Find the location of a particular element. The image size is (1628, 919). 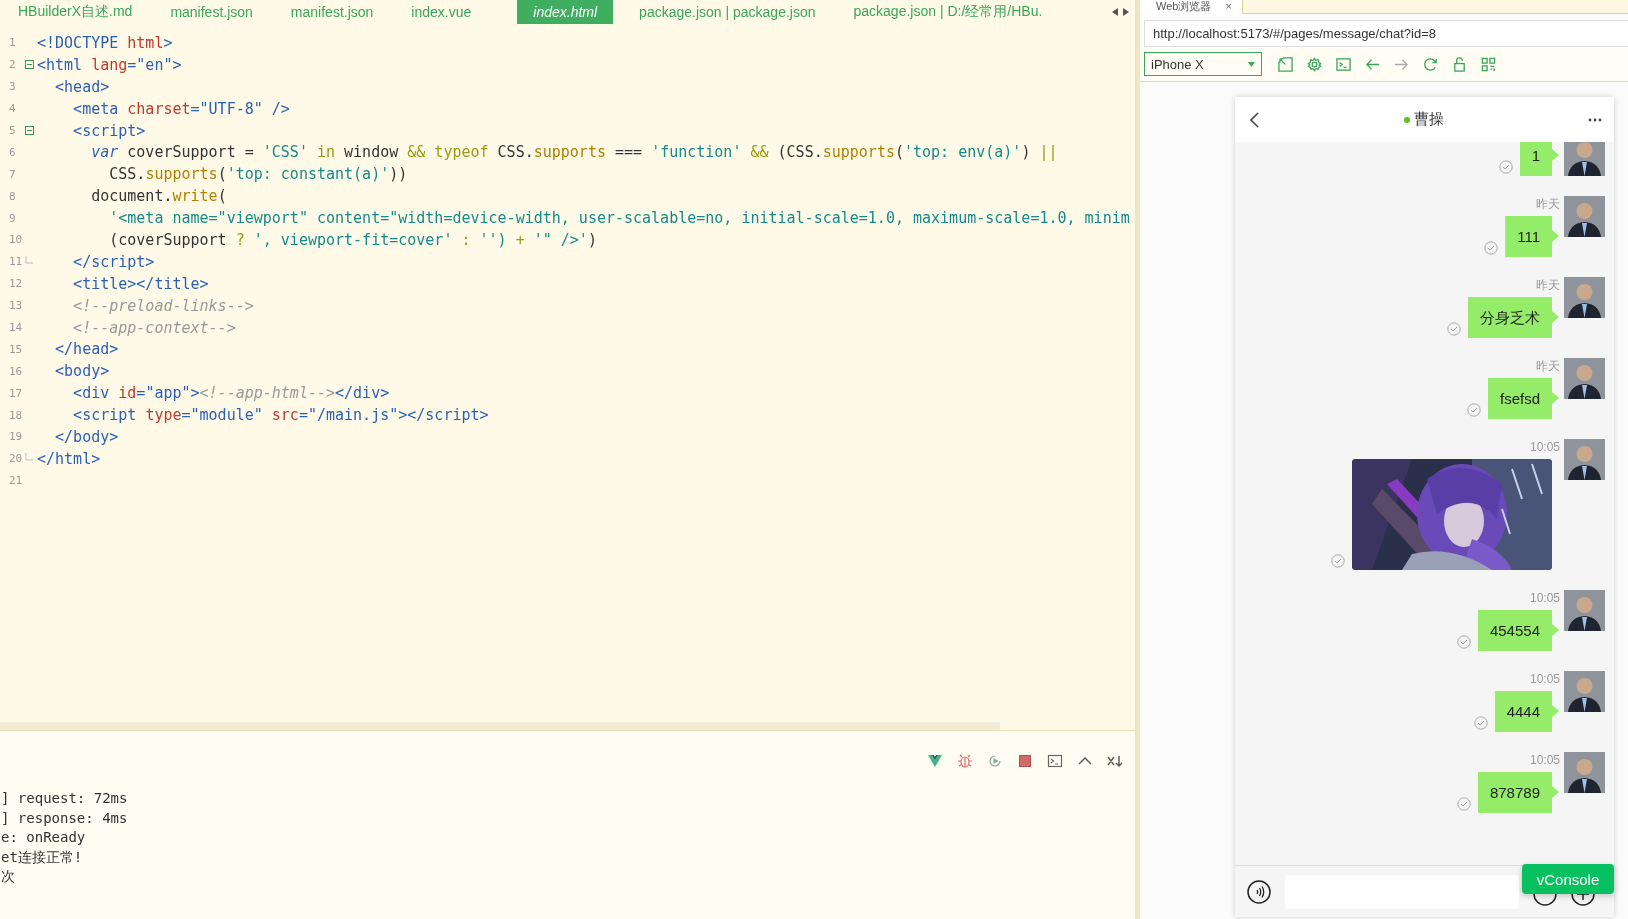

line-number: 20 is located at coordinates (15, 459).